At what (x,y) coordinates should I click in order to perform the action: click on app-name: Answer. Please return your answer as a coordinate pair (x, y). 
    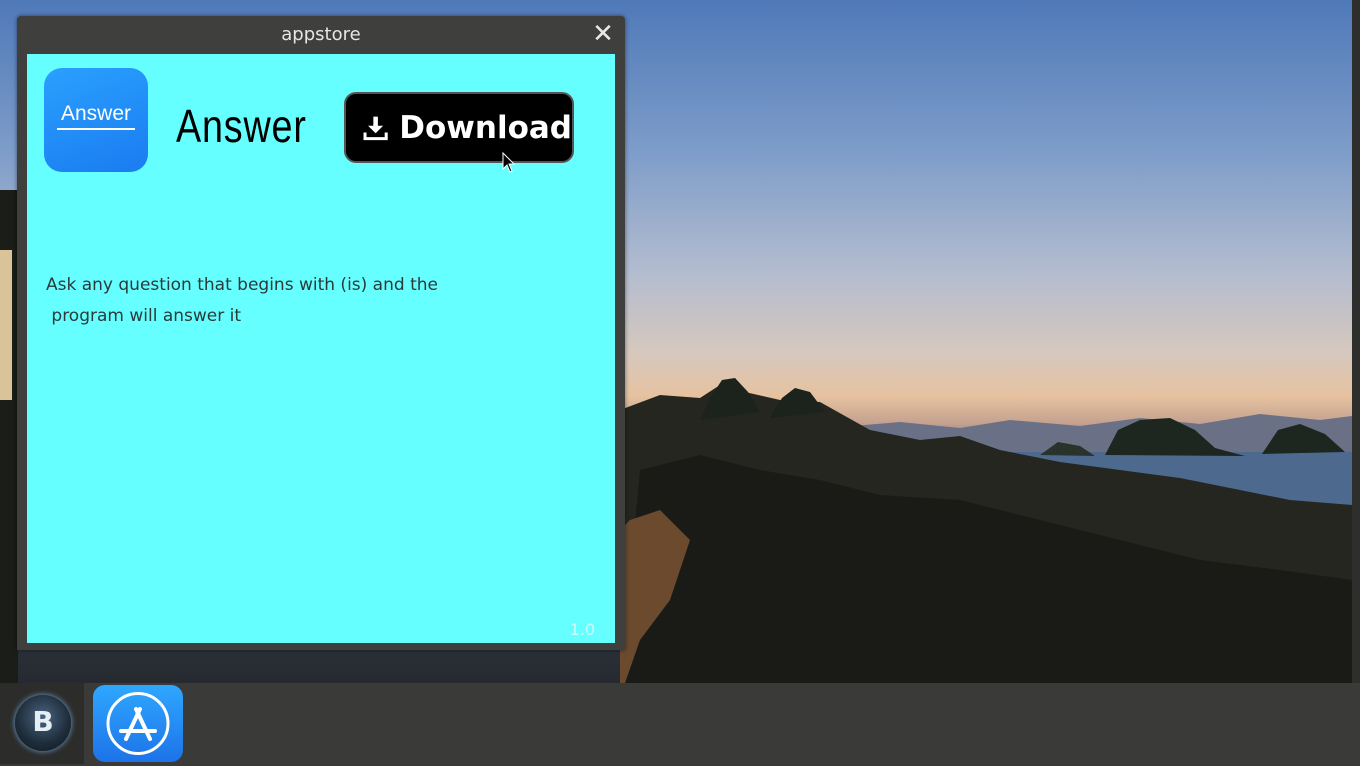
    Looking at the image, I should click on (241, 126).